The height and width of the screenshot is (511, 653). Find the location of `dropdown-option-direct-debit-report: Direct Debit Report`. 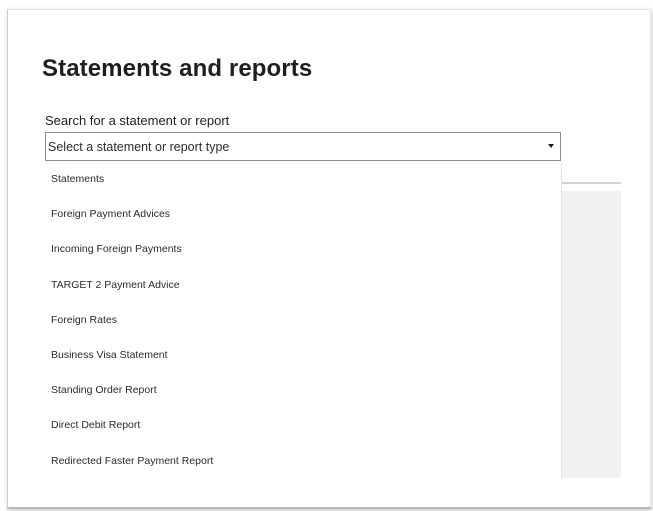

dropdown-option-direct-debit-report: Direct Debit Report is located at coordinates (303, 425).